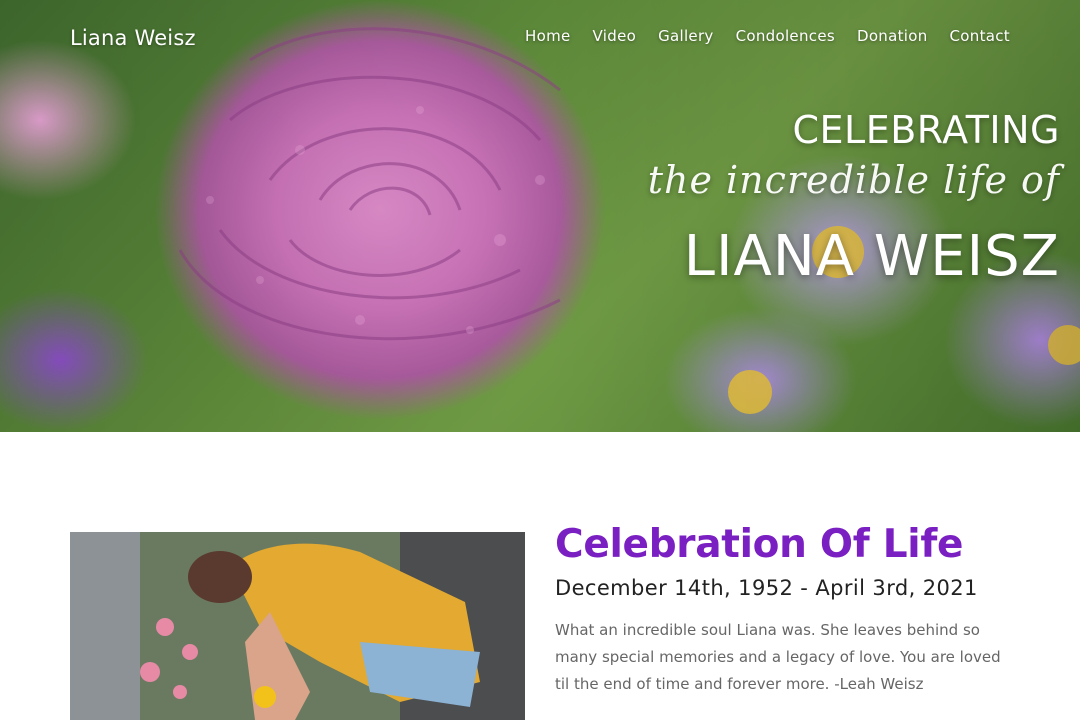 This screenshot has height=720, width=1080. I want to click on hero-line-incredible-life: the incredible life of, so click(853, 180).